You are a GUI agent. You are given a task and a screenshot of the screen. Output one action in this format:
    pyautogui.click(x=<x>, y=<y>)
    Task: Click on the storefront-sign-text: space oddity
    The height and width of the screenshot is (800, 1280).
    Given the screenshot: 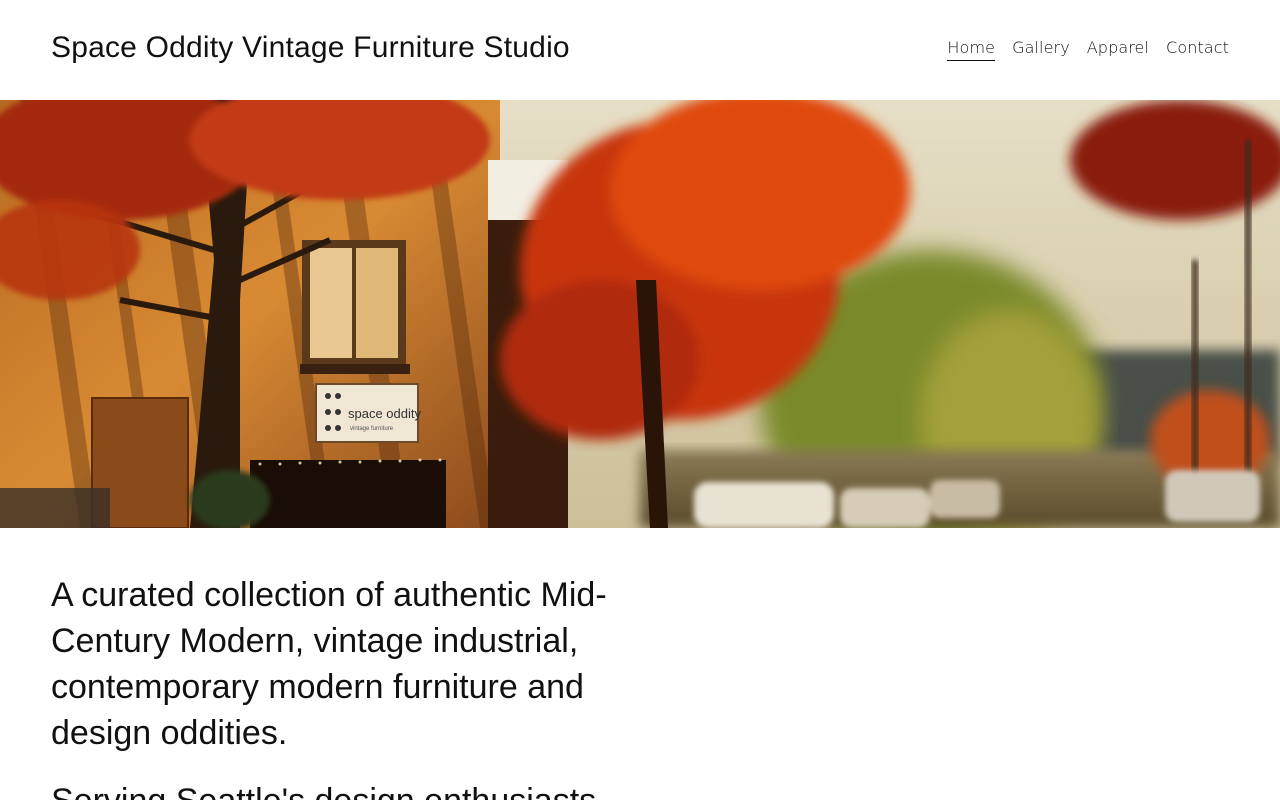 What is the action you would take?
    pyautogui.click(x=384, y=413)
    